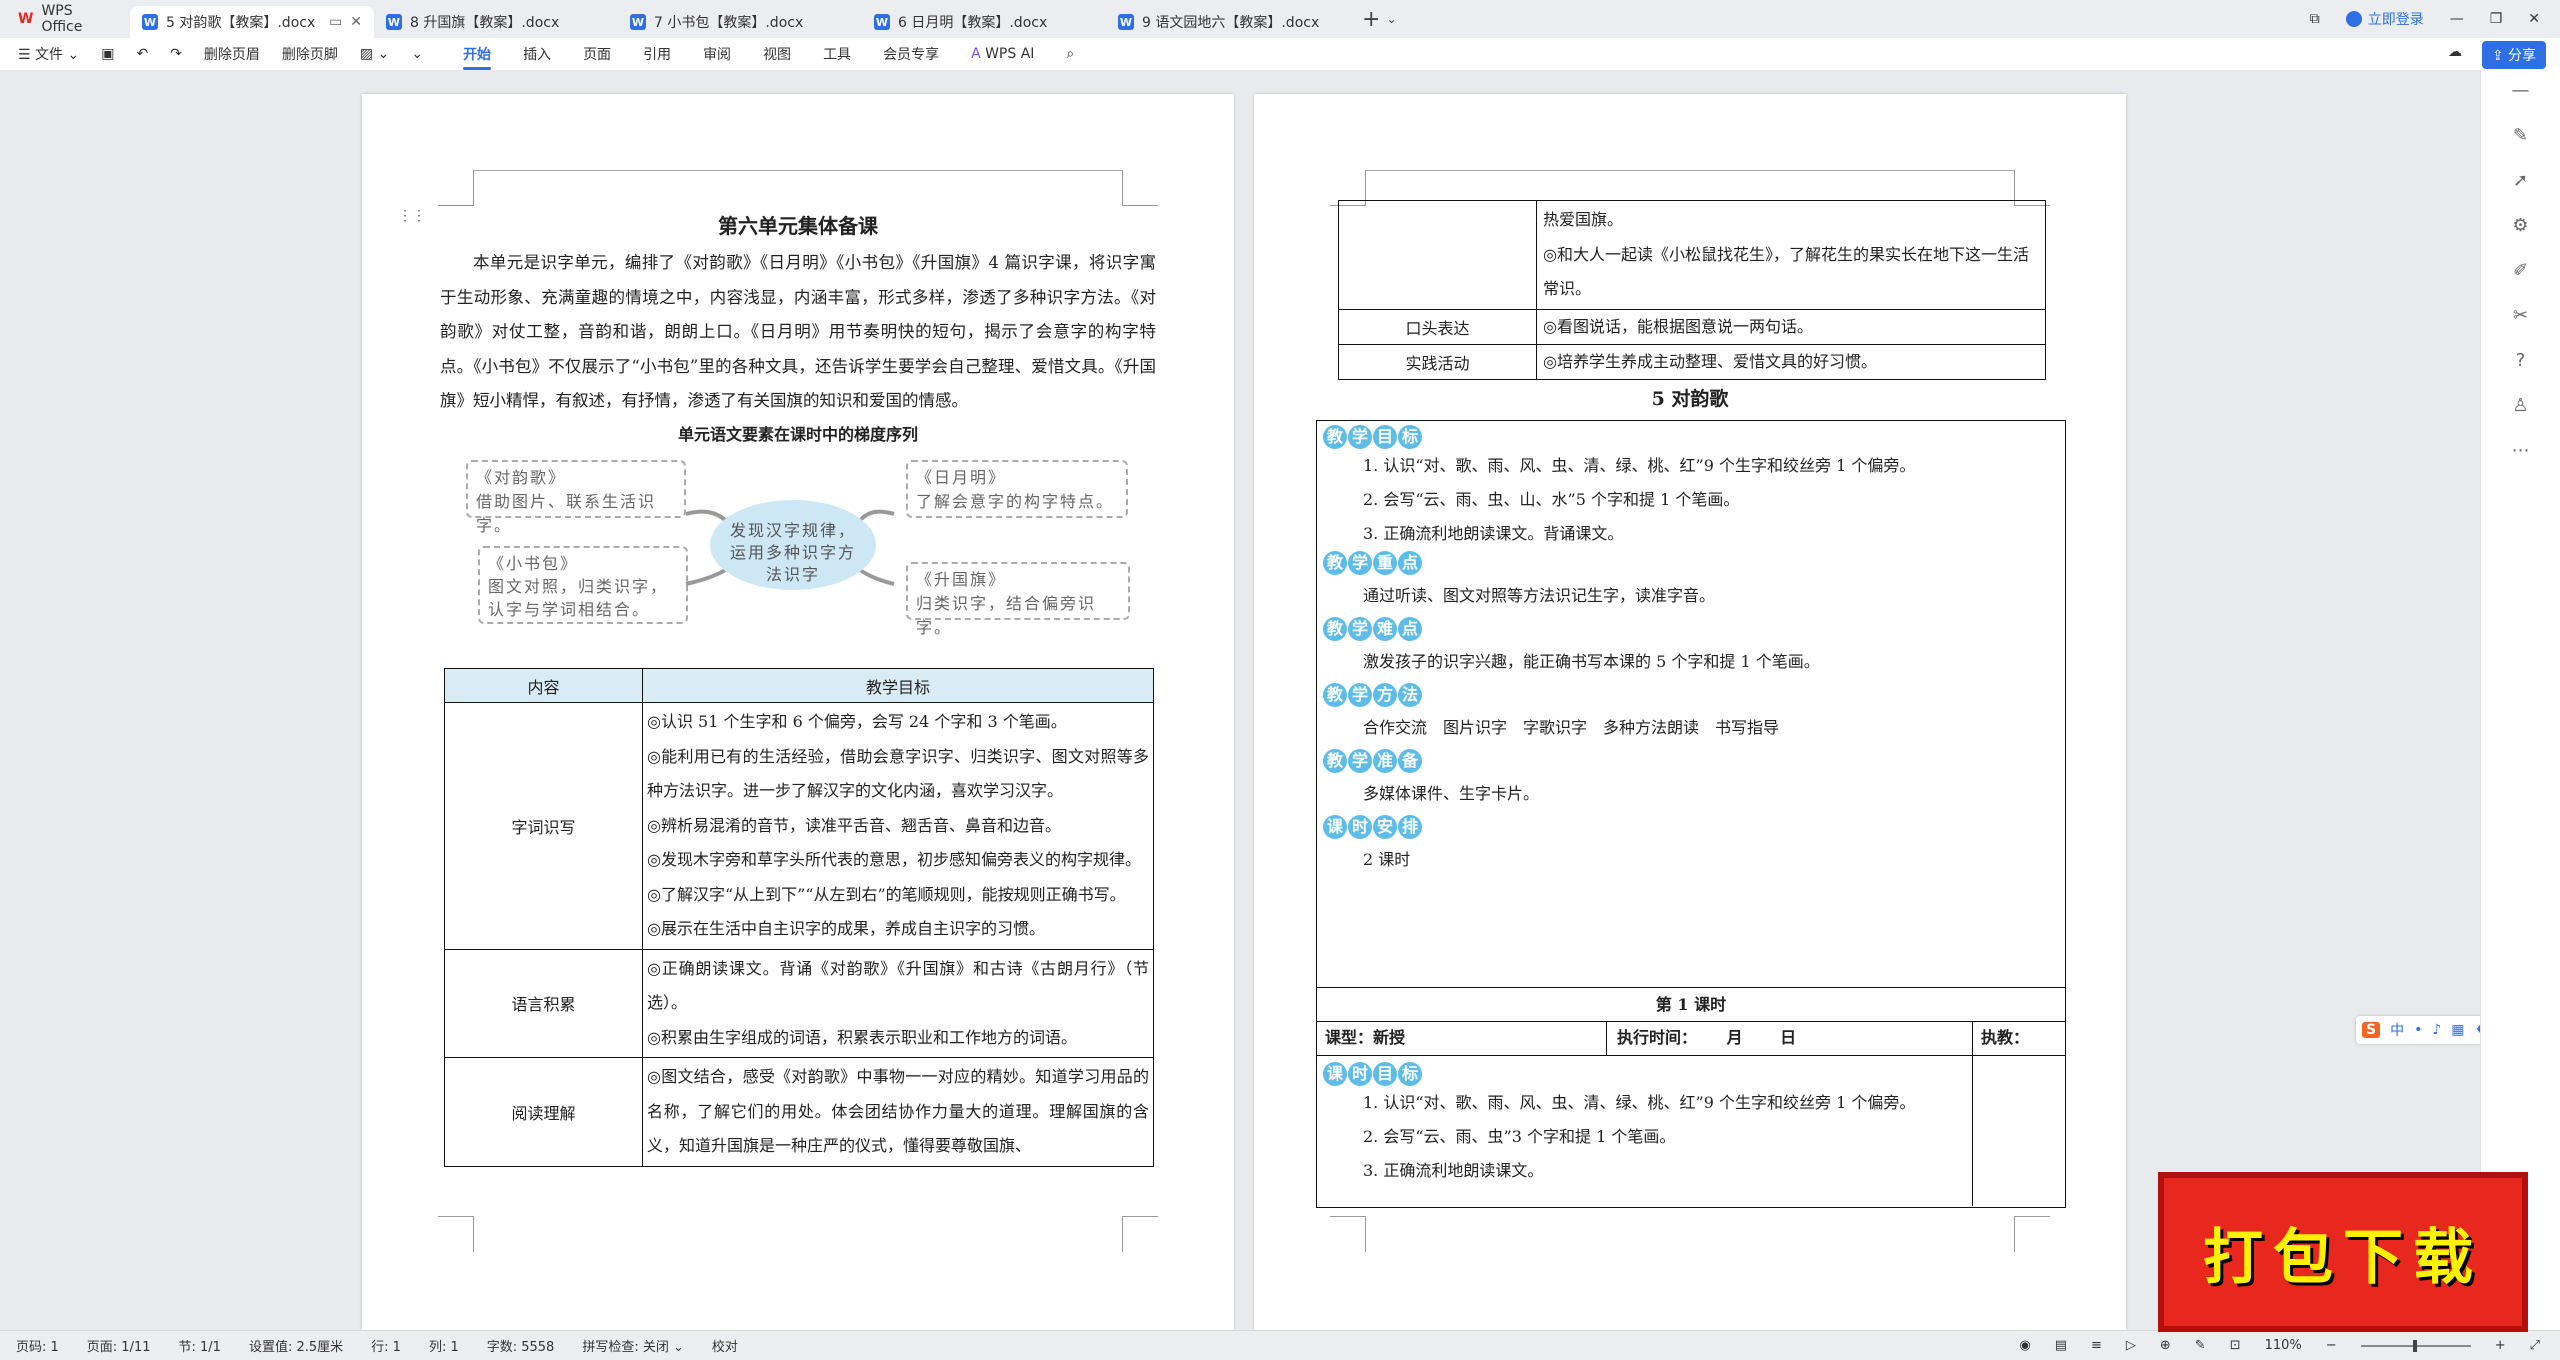 The width and height of the screenshot is (2560, 1360). What do you see at coordinates (1010, 54) in the screenshot?
I see `wps-ai-label: WPS AI` at bounding box center [1010, 54].